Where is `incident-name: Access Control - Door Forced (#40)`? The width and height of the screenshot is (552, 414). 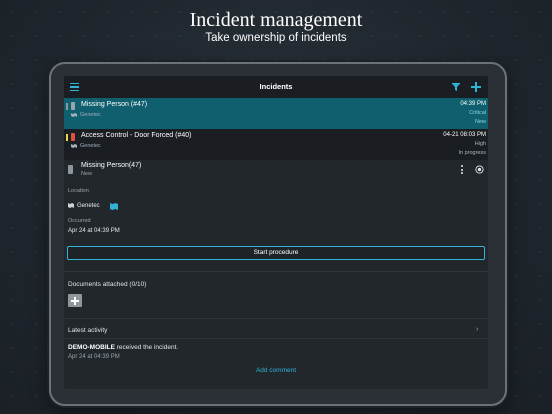
incident-name: Access Control - Door Forced (#40) is located at coordinates (136, 135).